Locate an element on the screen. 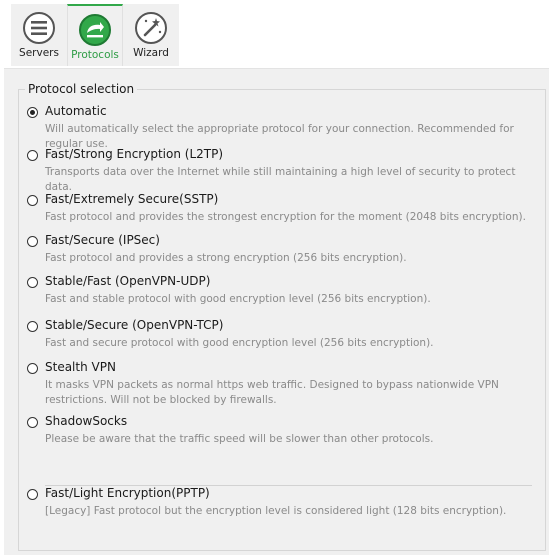  radio-automatic is located at coordinates (32, 112).